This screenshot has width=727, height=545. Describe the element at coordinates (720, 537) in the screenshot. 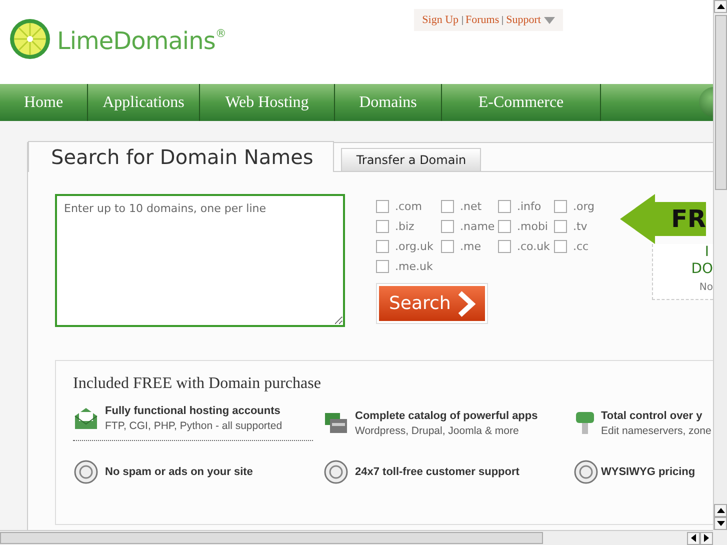

I see `scrollbar-corner` at that location.